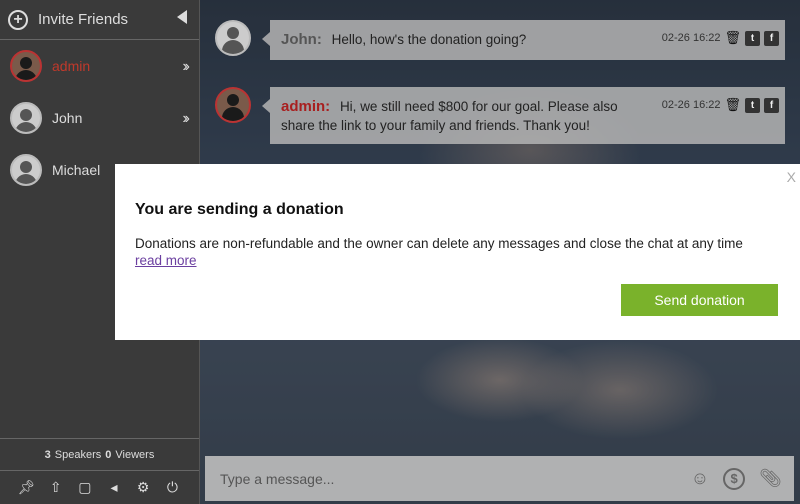 Image resolution: width=800 pixels, height=504 pixels. Describe the element at coordinates (83, 19) in the screenshot. I see `invite-friends-label: Invite Friends` at that location.